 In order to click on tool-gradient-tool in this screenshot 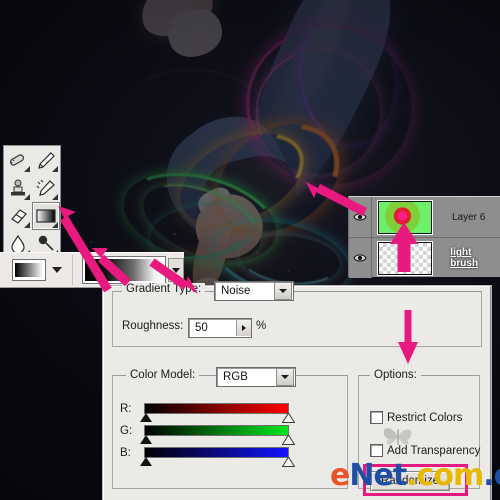, I will do `click(46, 216)`.